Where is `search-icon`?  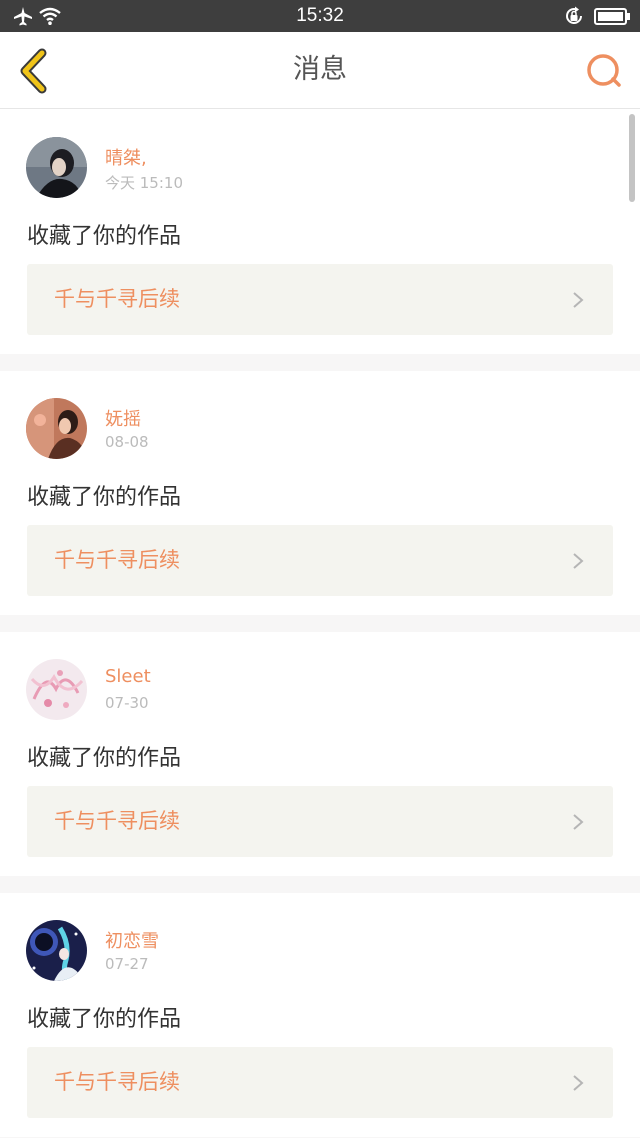 search-icon is located at coordinates (604, 70).